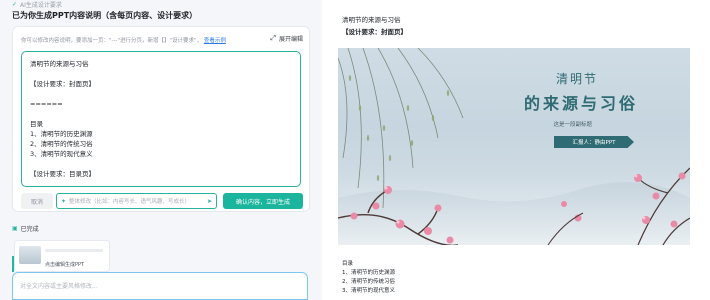 The width and height of the screenshot is (710, 300). I want to click on editor-line: 【设计要求：封面页】, so click(62, 84).